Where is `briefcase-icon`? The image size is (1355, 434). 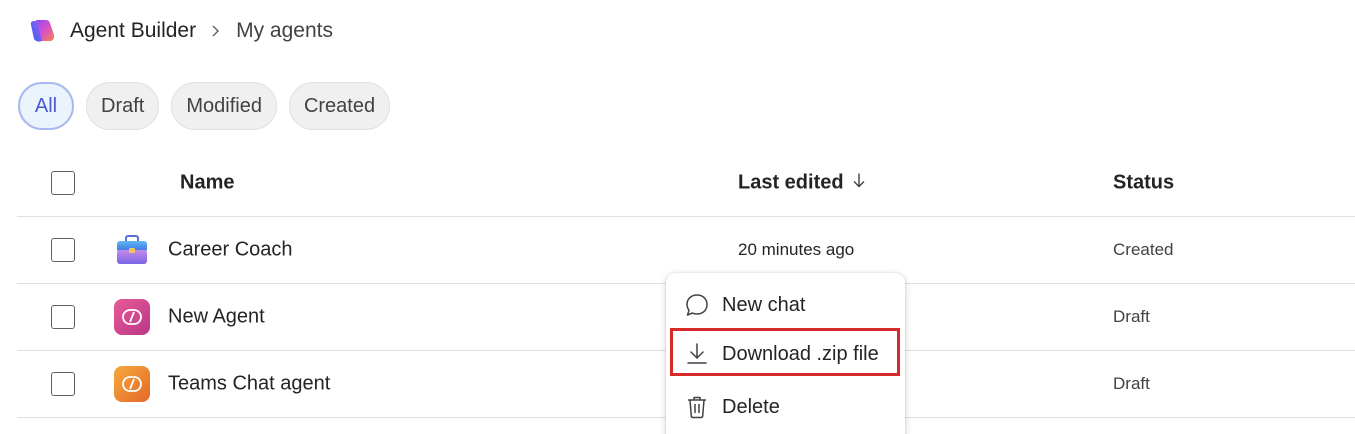 briefcase-icon is located at coordinates (132, 249).